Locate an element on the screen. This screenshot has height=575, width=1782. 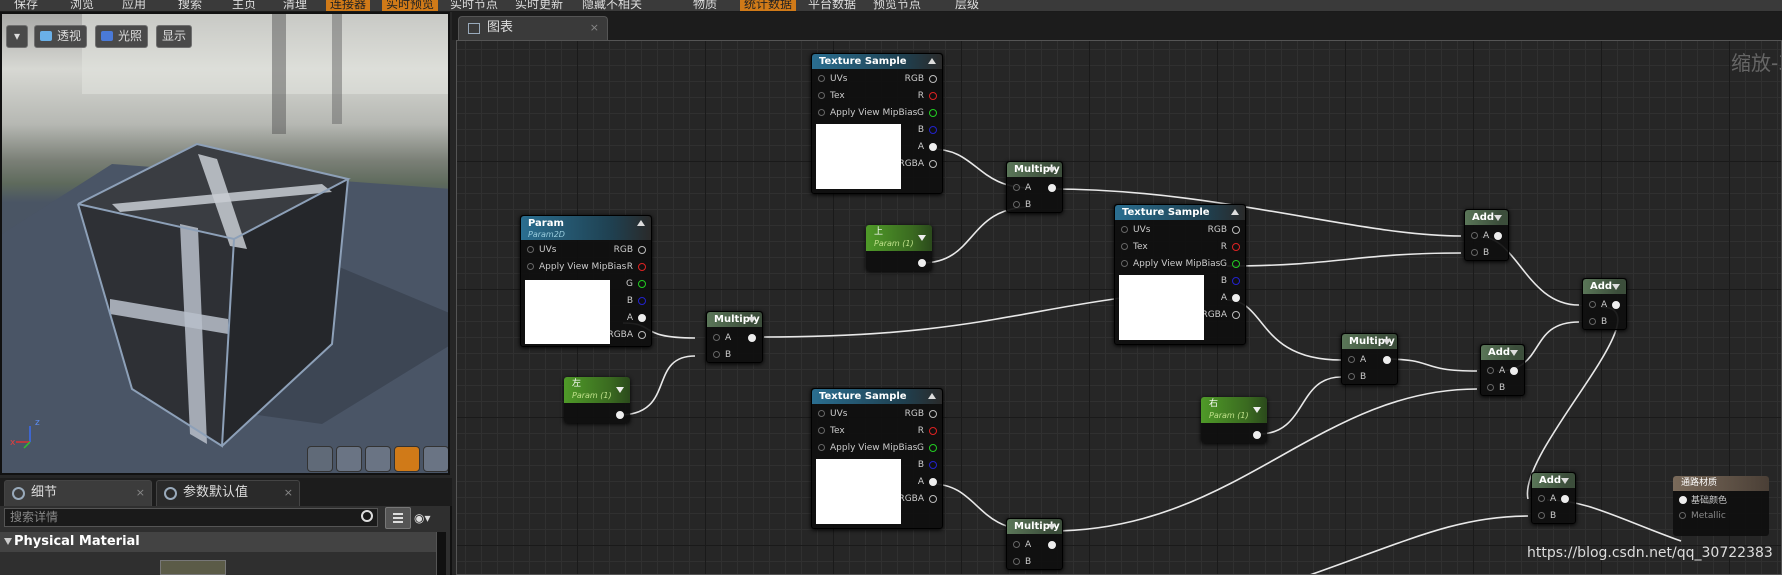
toolbar-apply-button: 应用 is located at coordinates (134, 5).